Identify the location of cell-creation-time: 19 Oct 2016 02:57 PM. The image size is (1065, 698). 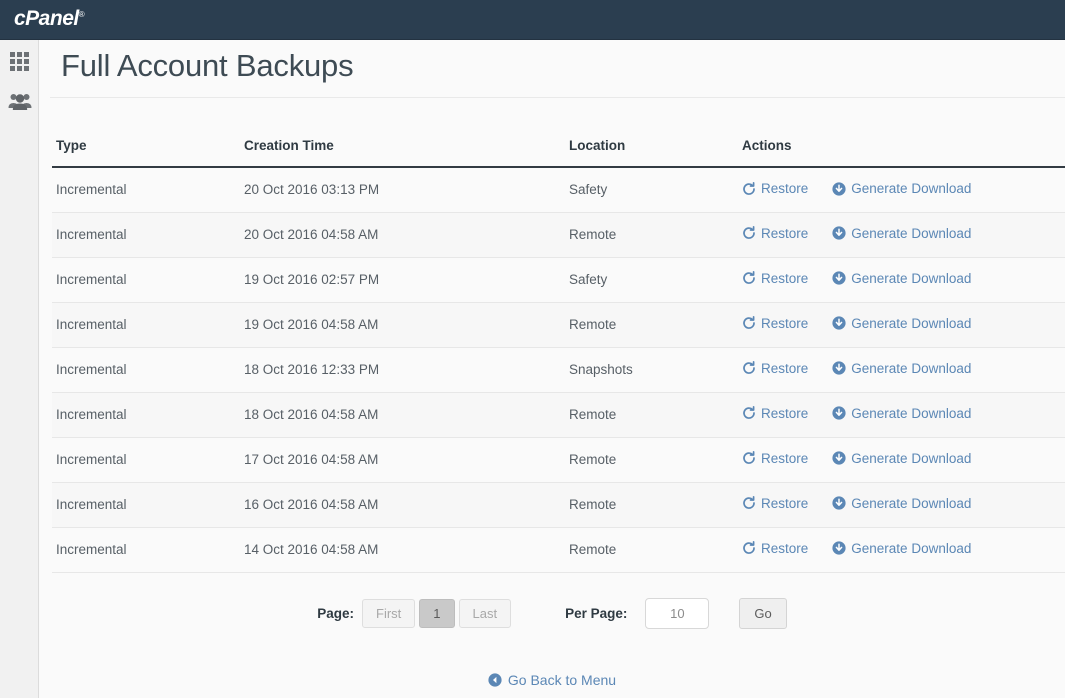
(406, 280).